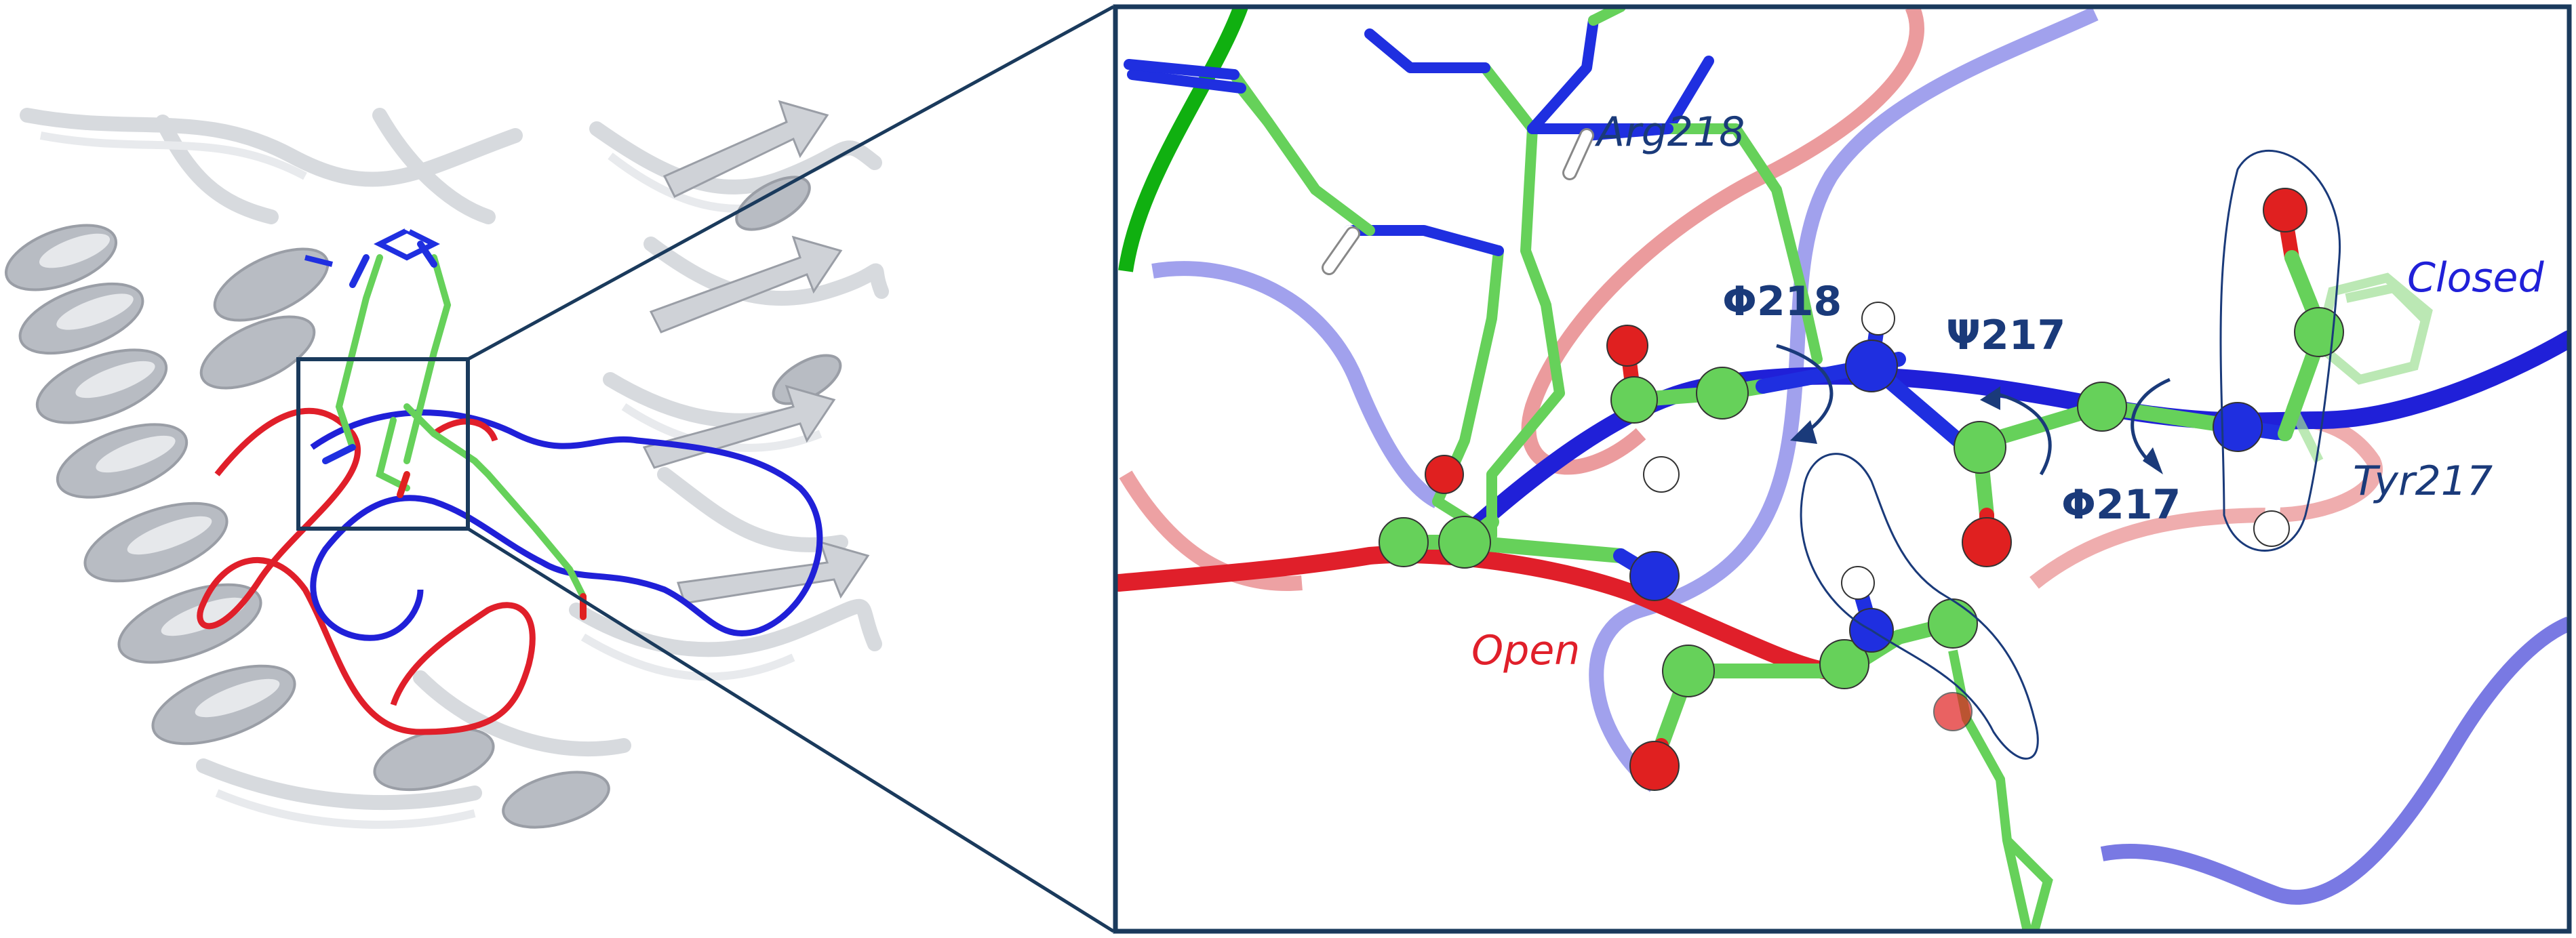  I want to click on phi217-label: Φ217, so click(2121, 505).